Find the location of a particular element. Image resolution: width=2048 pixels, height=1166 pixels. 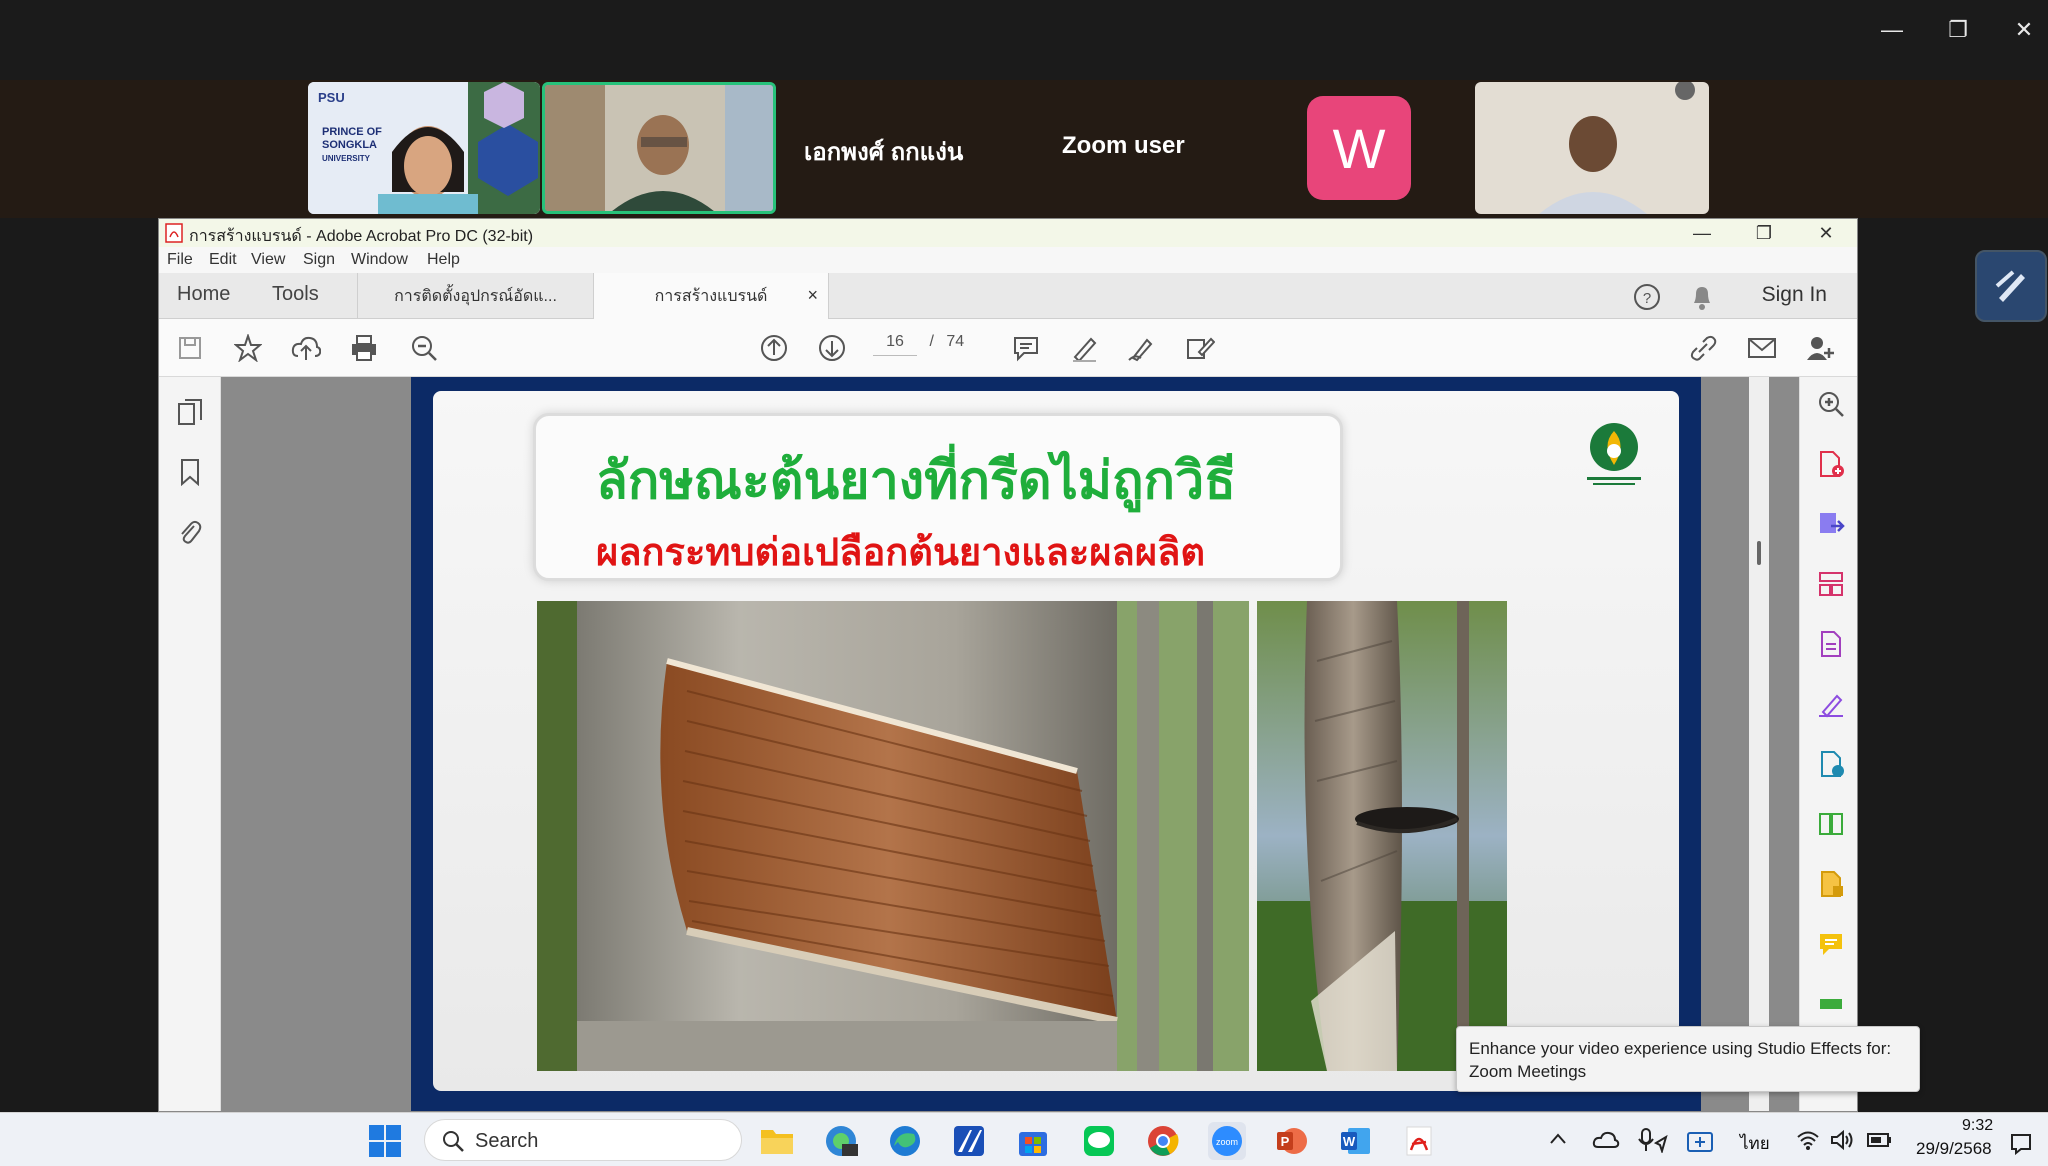

tab-home: Home is located at coordinates (203, 294).